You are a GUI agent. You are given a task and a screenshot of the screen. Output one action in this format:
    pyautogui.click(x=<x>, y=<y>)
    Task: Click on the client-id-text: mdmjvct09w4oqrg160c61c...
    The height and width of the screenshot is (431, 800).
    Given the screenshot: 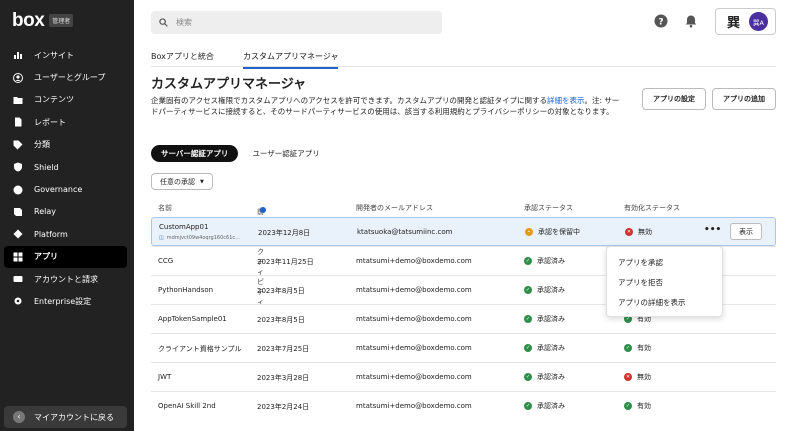 What is the action you would take?
    pyautogui.click(x=203, y=238)
    